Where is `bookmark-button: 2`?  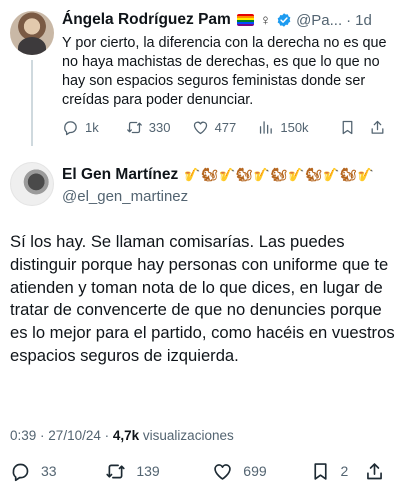 bookmark-button: 2 is located at coordinates (337, 471).